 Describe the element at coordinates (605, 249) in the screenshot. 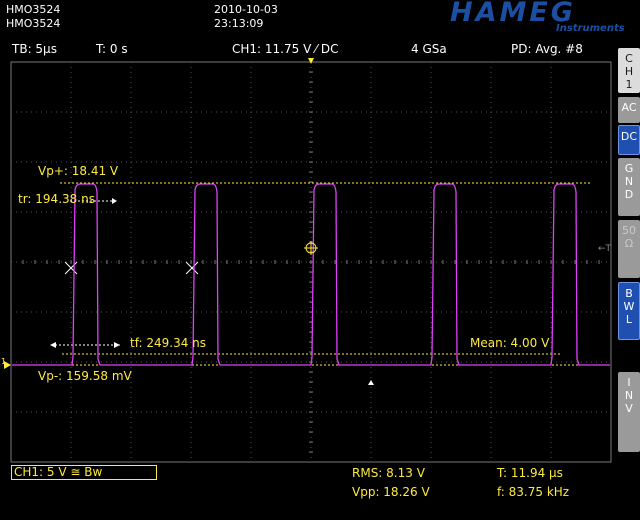

I see `trigger-level-arrow-icon: ←T` at that location.